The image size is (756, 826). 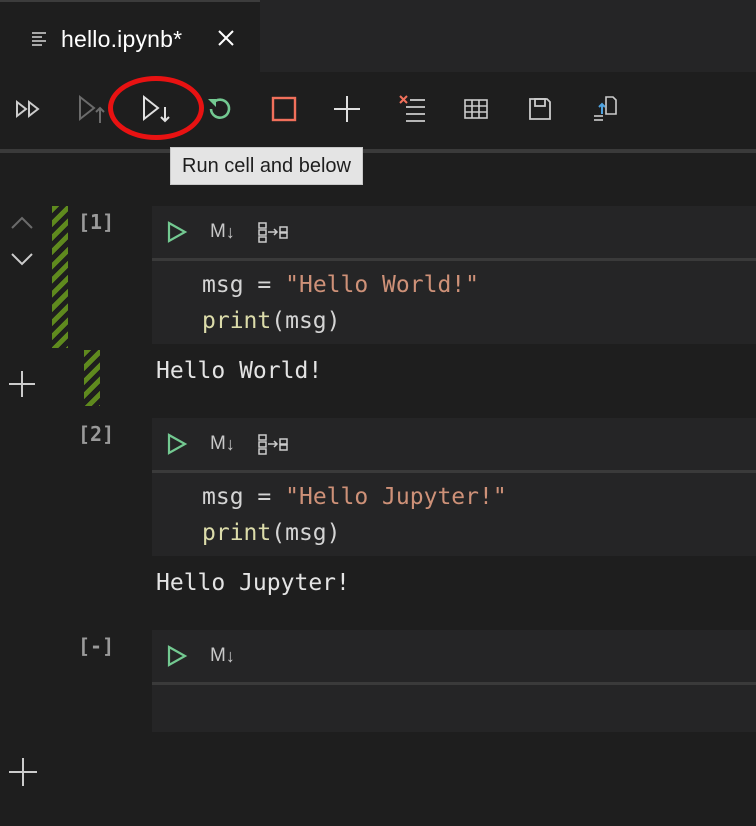 What do you see at coordinates (226, 40) in the screenshot?
I see `close-icon` at bounding box center [226, 40].